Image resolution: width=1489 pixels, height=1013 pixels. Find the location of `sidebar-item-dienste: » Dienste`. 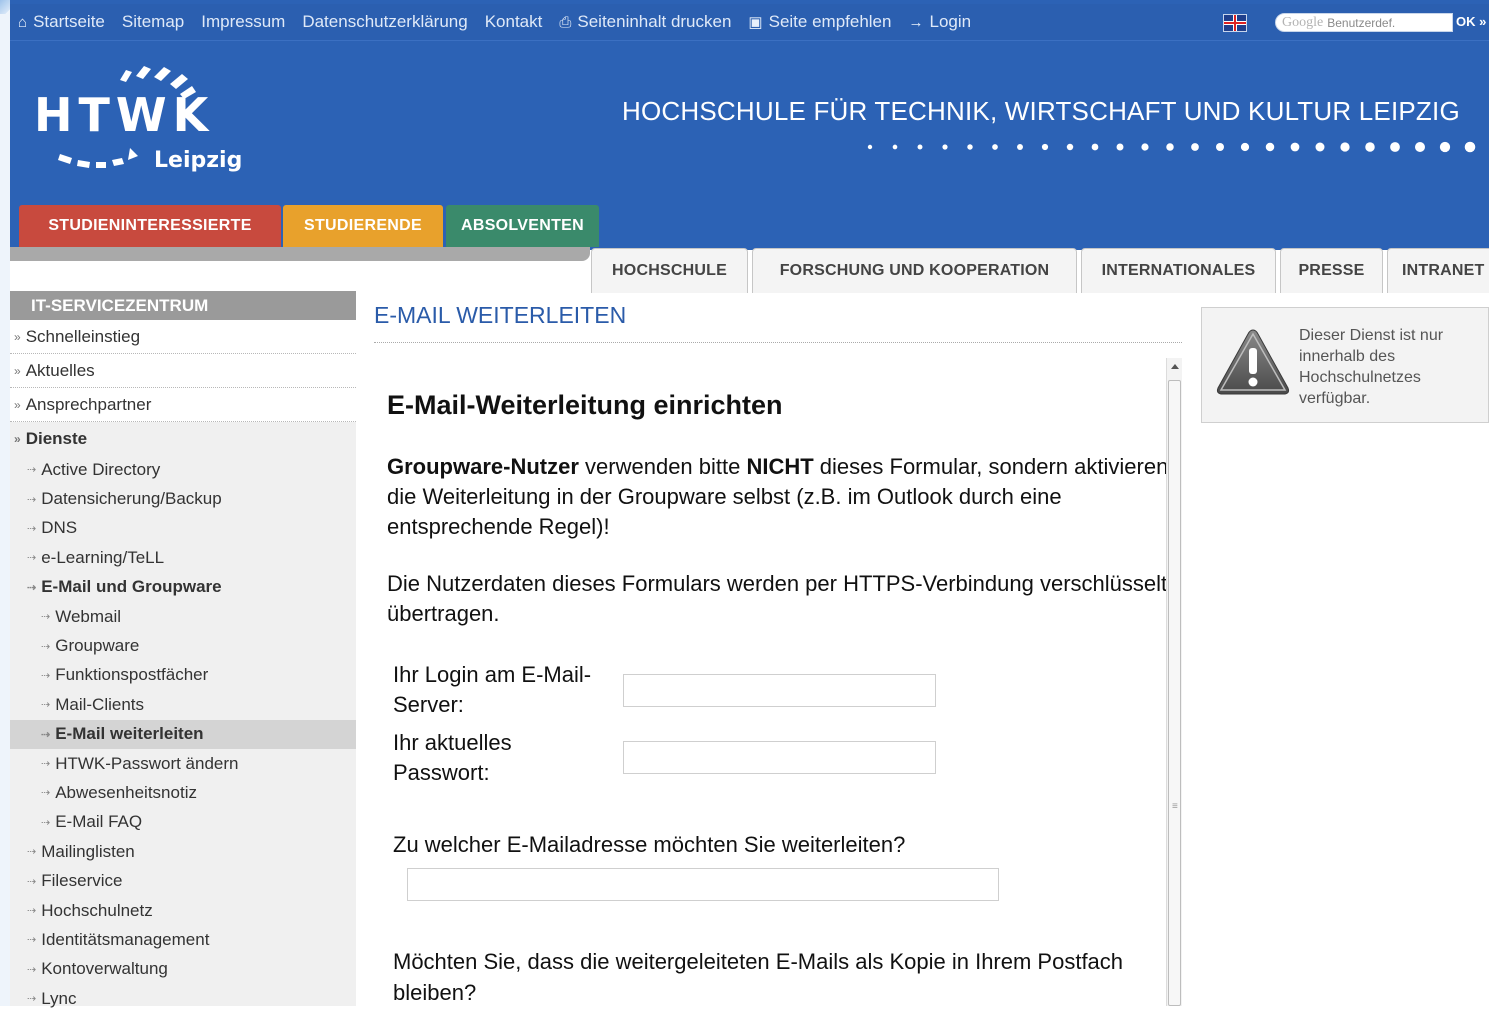

sidebar-item-dienste: » Dienste is located at coordinates (183, 438).